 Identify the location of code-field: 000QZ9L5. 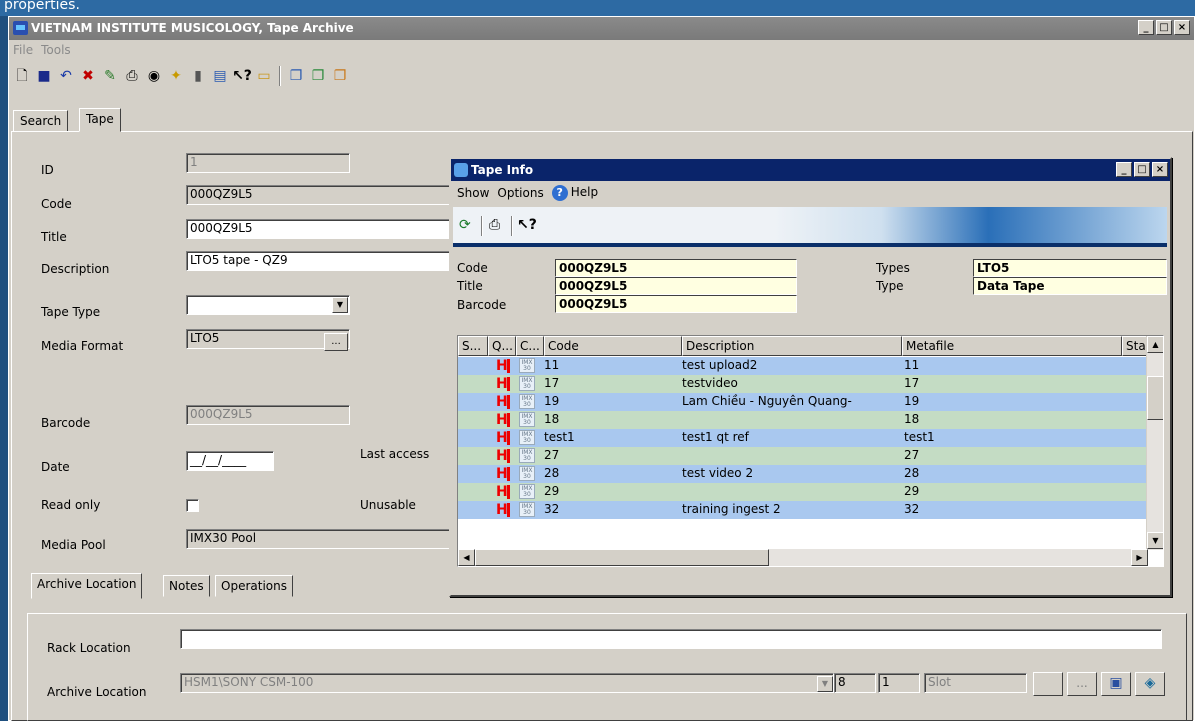
(322, 195).